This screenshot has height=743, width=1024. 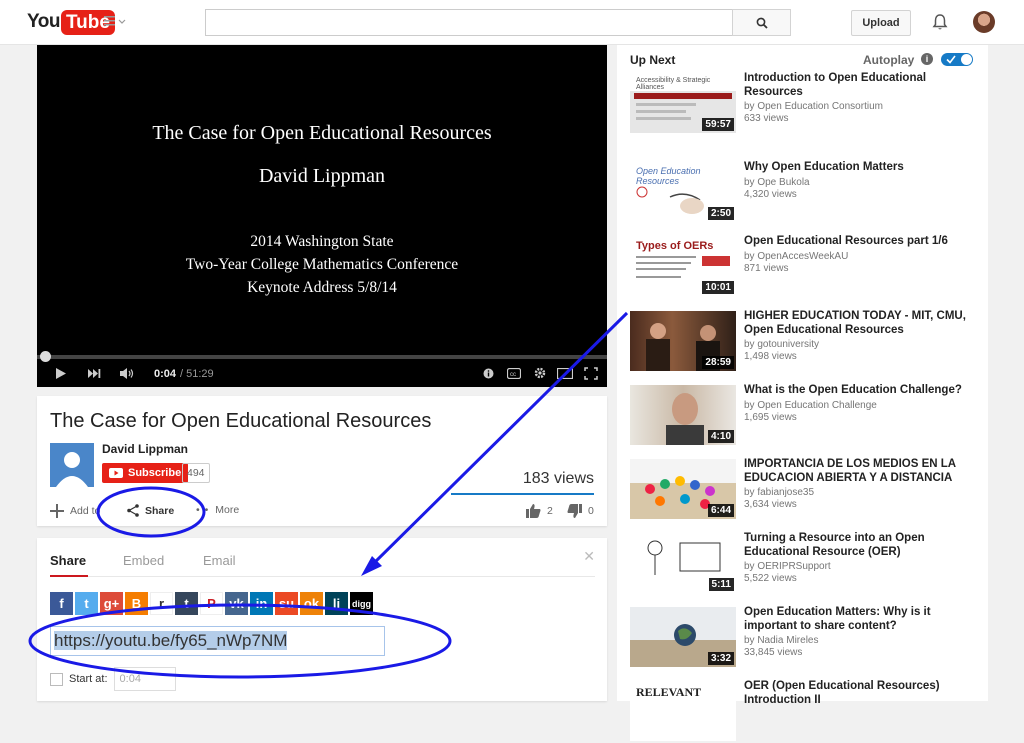 I want to click on start-at-checkbox, so click(x=56, y=679).